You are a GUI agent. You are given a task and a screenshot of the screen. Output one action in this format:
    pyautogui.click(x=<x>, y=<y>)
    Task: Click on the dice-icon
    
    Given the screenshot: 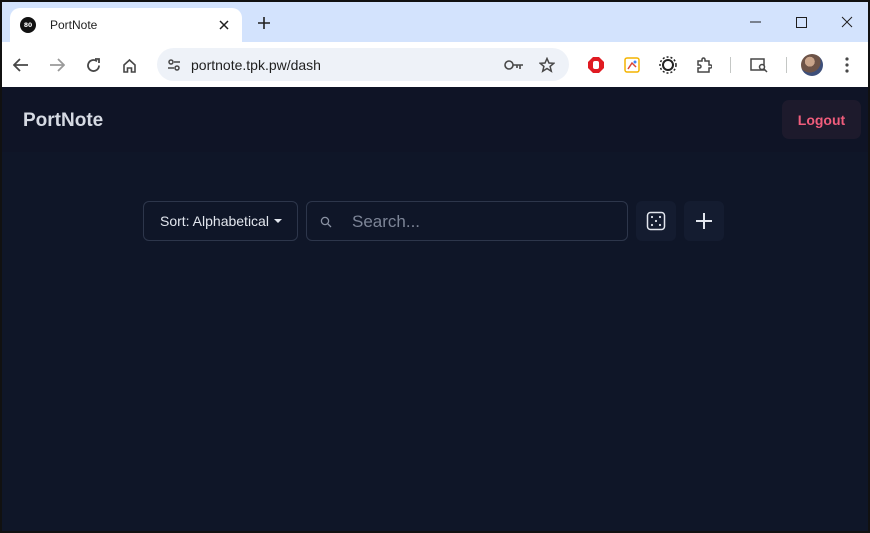 What is the action you would take?
    pyautogui.click(x=656, y=221)
    